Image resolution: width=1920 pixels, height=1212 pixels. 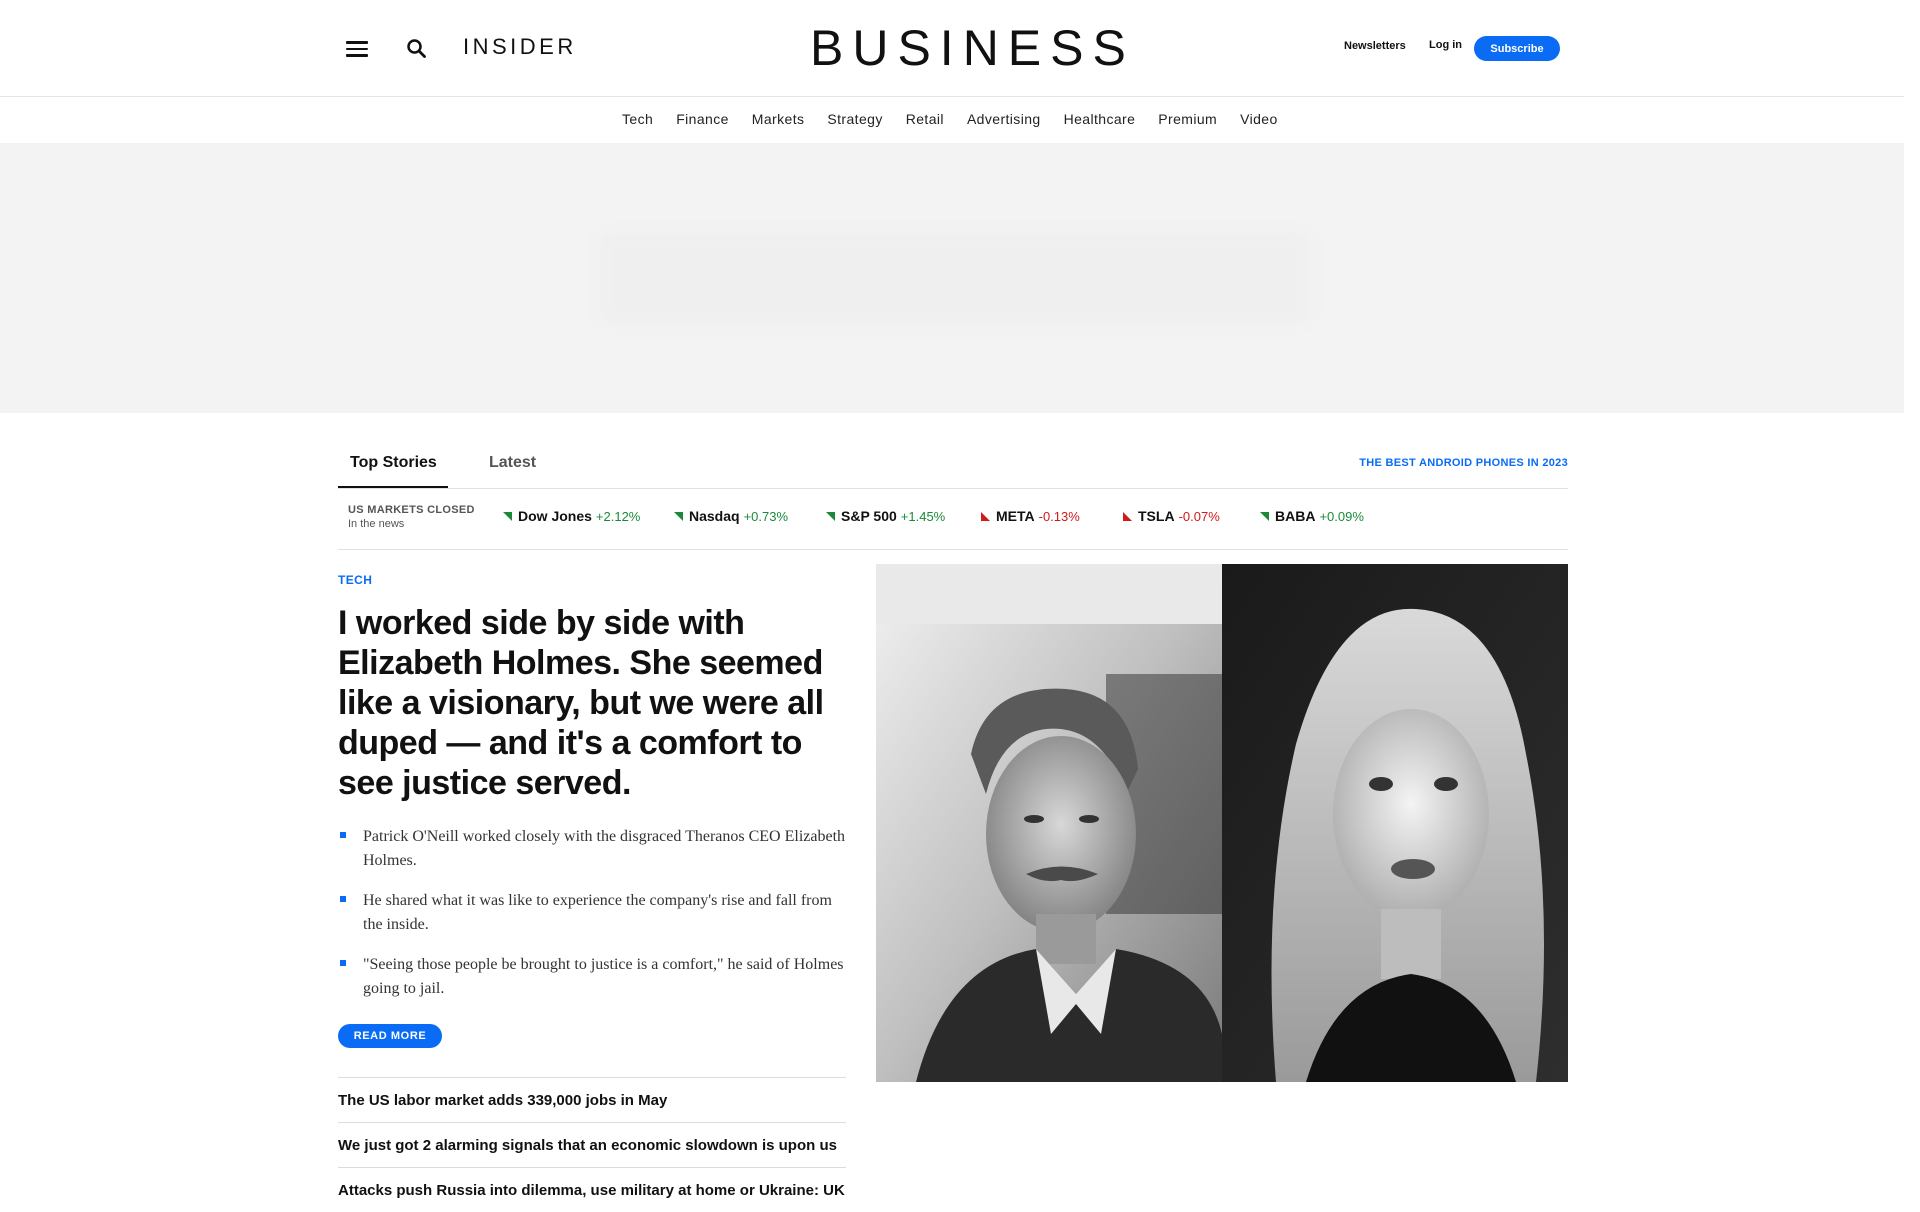 I want to click on nav-item-tech: Tech, so click(x=637, y=119).